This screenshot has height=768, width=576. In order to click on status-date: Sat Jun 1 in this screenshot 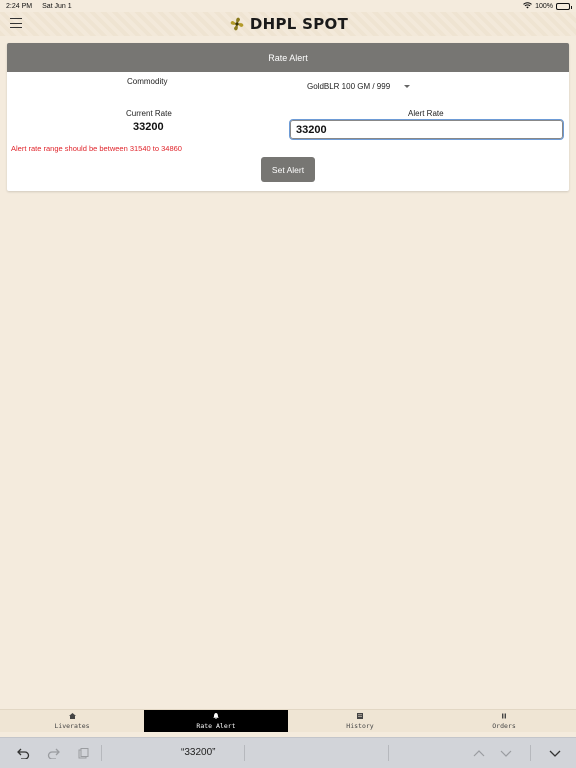, I will do `click(57, 6)`.